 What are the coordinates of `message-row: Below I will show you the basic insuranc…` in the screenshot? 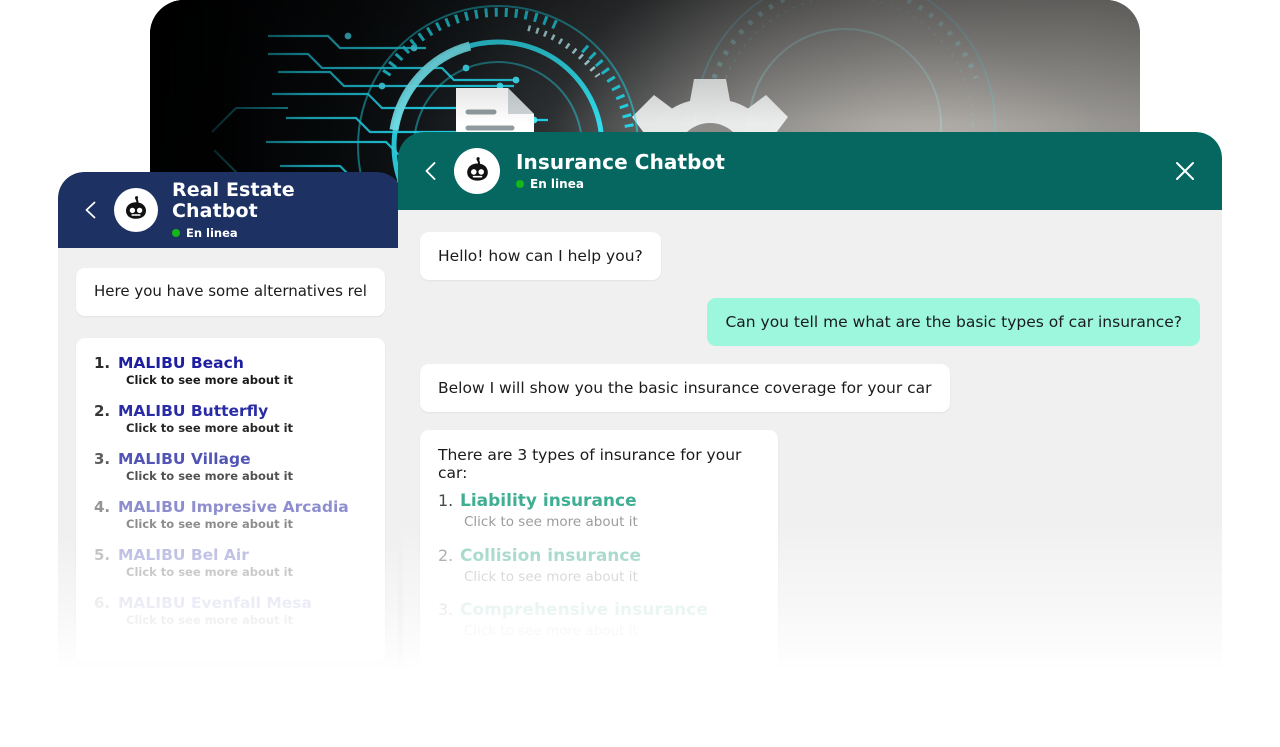 It's located at (810, 388).